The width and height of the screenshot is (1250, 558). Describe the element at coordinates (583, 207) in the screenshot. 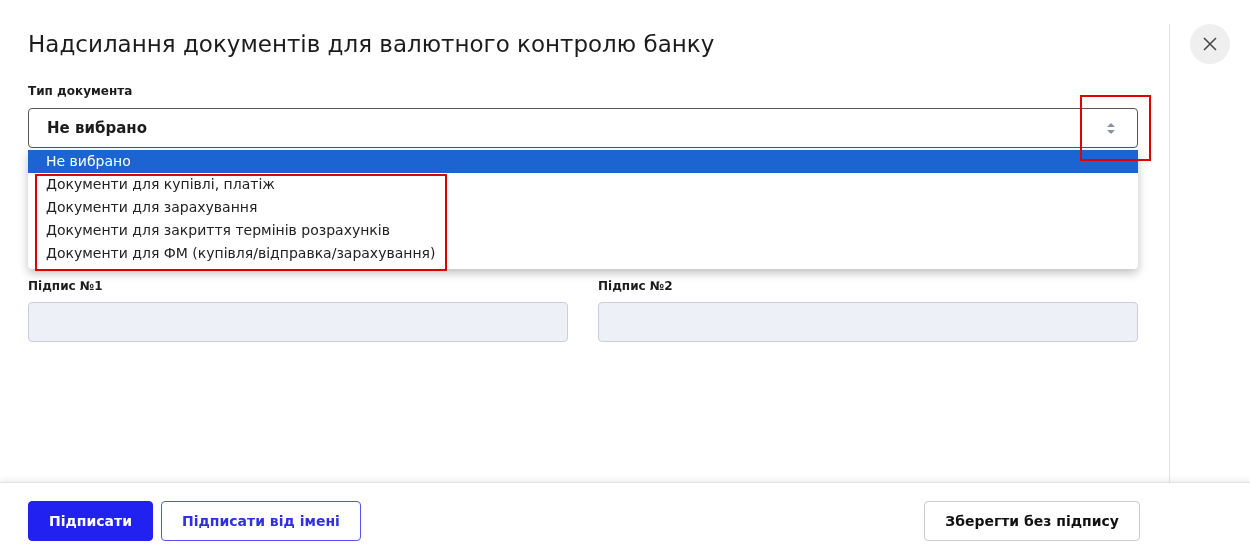

I see `dropdown-option: Документи для зарахування` at that location.